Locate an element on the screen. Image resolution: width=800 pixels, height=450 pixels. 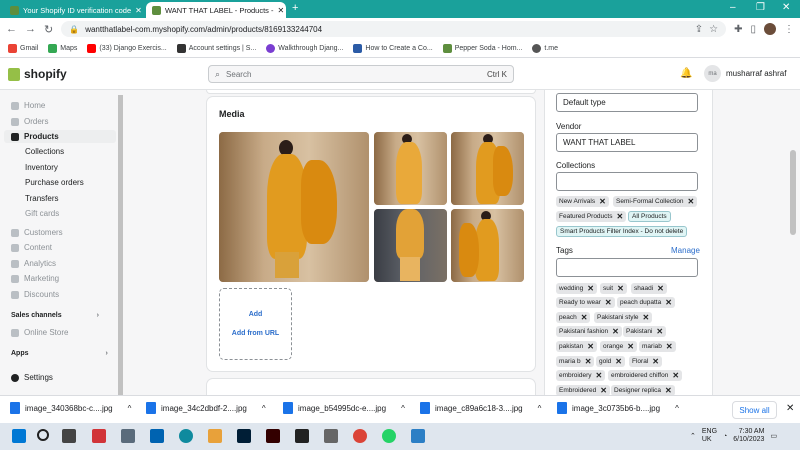
add-from-url-link: Add from URL is located at coordinates (255, 333).